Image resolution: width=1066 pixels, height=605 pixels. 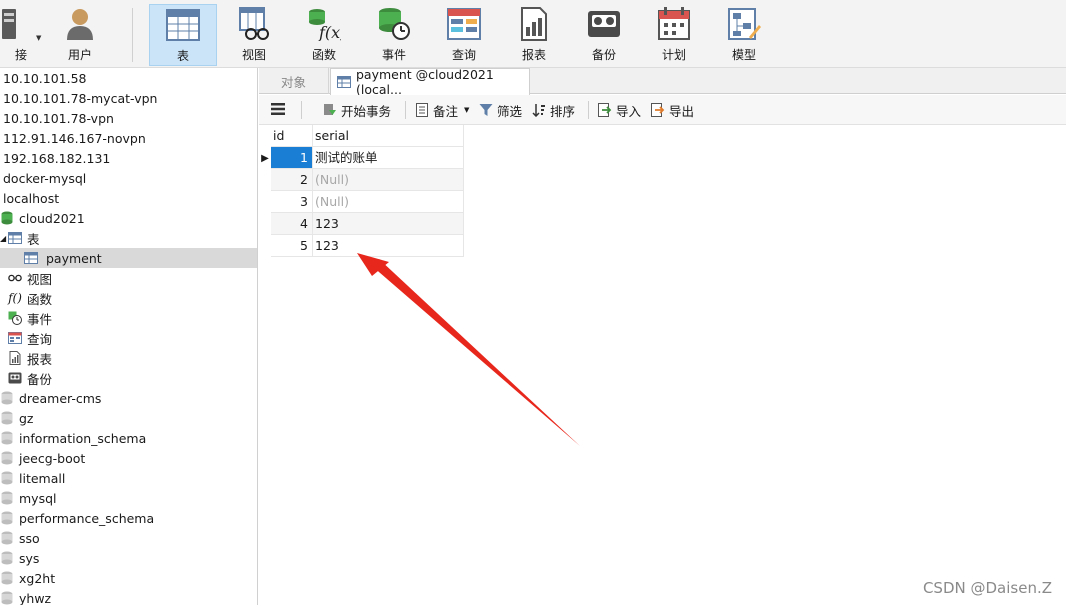 What do you see at coordinates (128, 518) in the screenshot?
I see `nav-database: performance_schema` at bounding box center [128, 518].